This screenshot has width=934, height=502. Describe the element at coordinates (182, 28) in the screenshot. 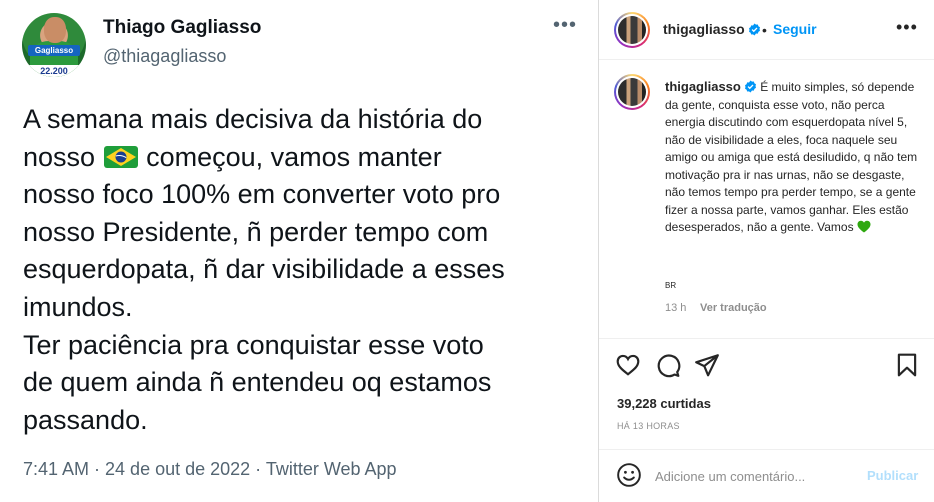

I see `tweet-author-name: Thiago Gagliasso` at that location.